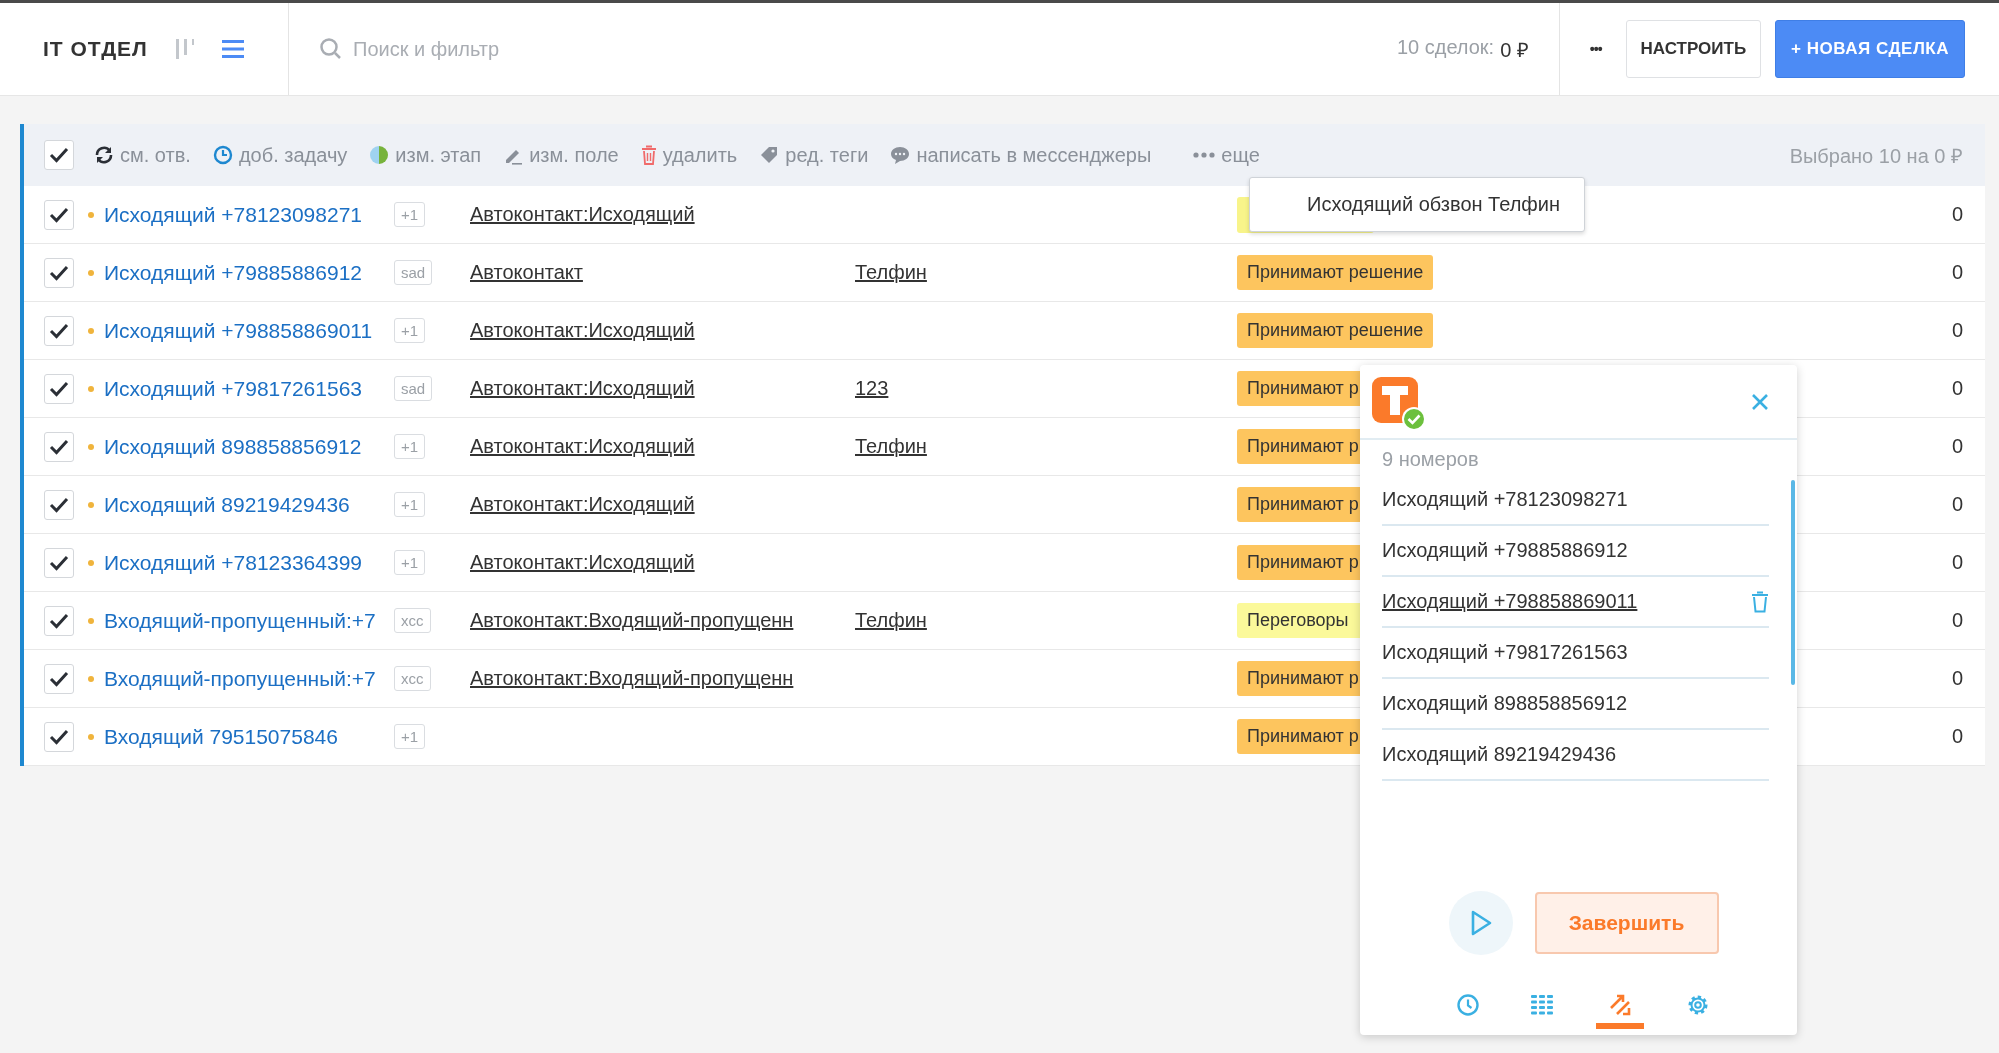 Image resolution: width=1999 pixels, height=1053 pixels. Describe the element at coordinates (1514, 50) in the screenshot. I see `deal-total: 0 ₽` at that location.